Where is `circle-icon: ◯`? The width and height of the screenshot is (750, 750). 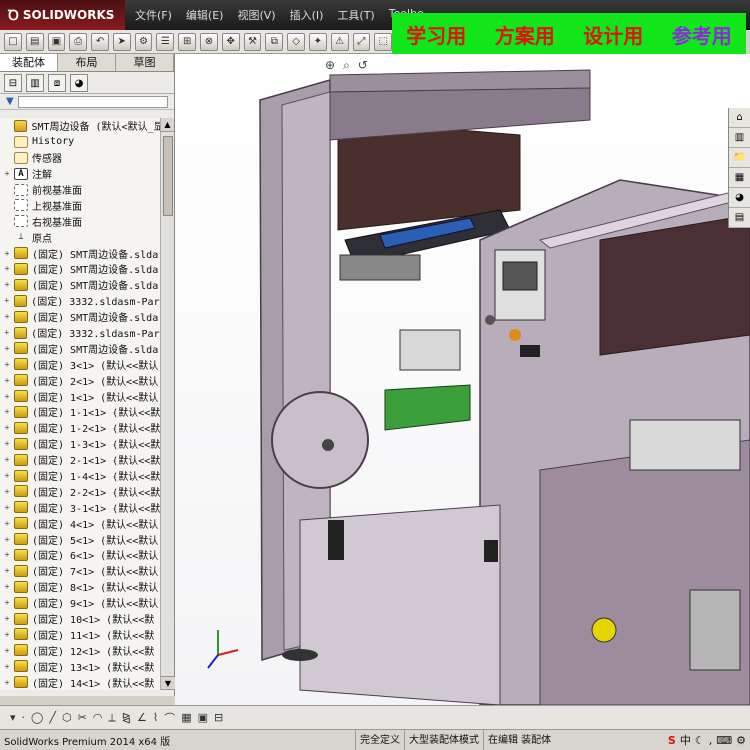 circle-icon: ◯ is located at coordinates (37, 717).